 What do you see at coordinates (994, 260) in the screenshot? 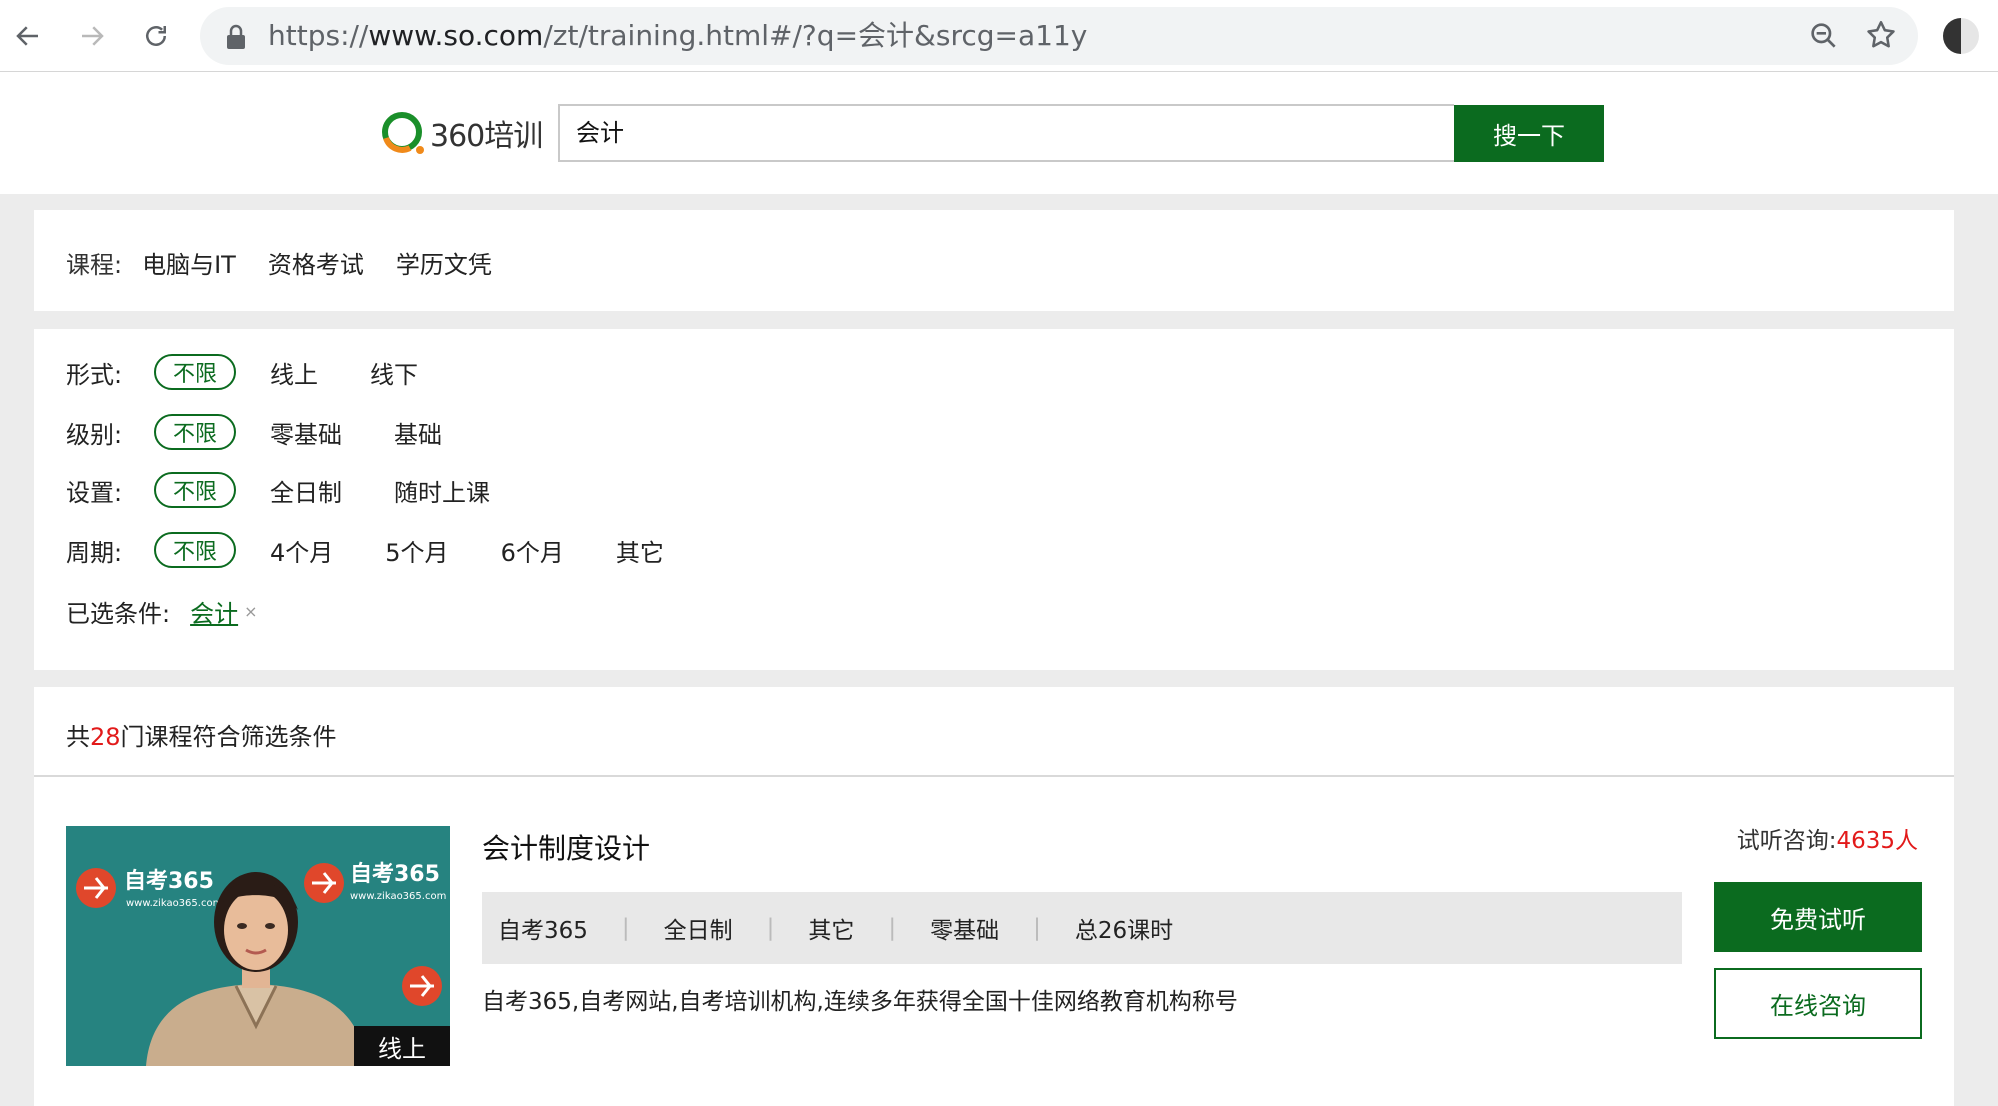
I see `course-category-panel: 课程: 电脑与IT 资格考试 学历文凭` at bounding box center [994, 260].